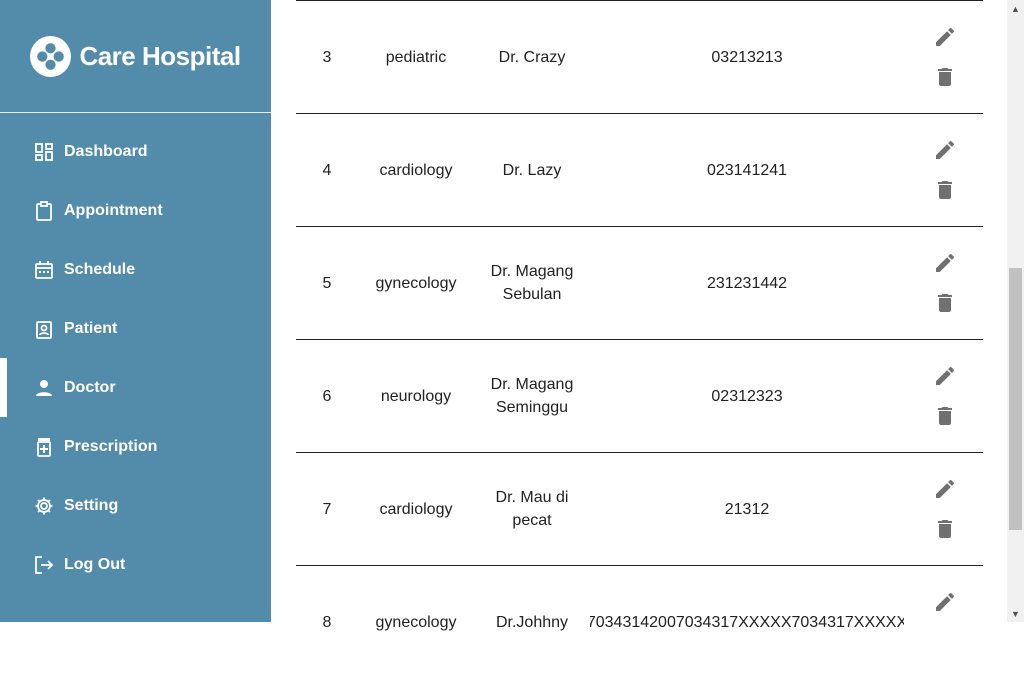 The width and height of the screenshot is (1024, 678). Describe the element at coordinates (747, 396) in the screenshot. I see `cell-phone: 02312323` at that location.